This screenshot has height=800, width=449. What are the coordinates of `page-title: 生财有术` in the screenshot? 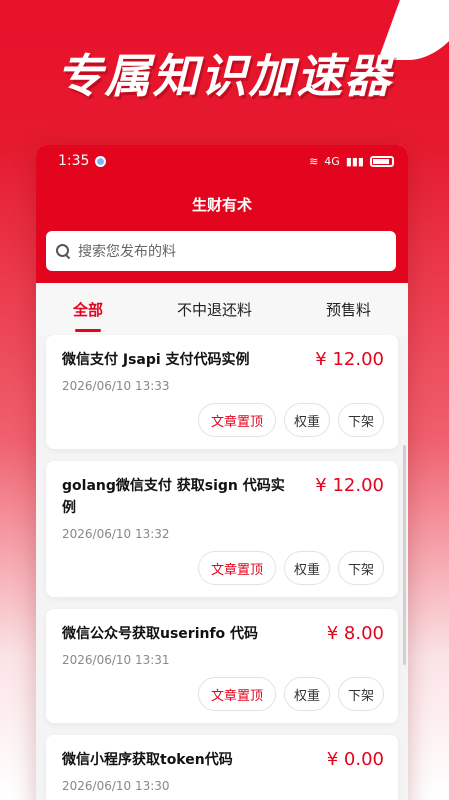 It's located at (221, 204).